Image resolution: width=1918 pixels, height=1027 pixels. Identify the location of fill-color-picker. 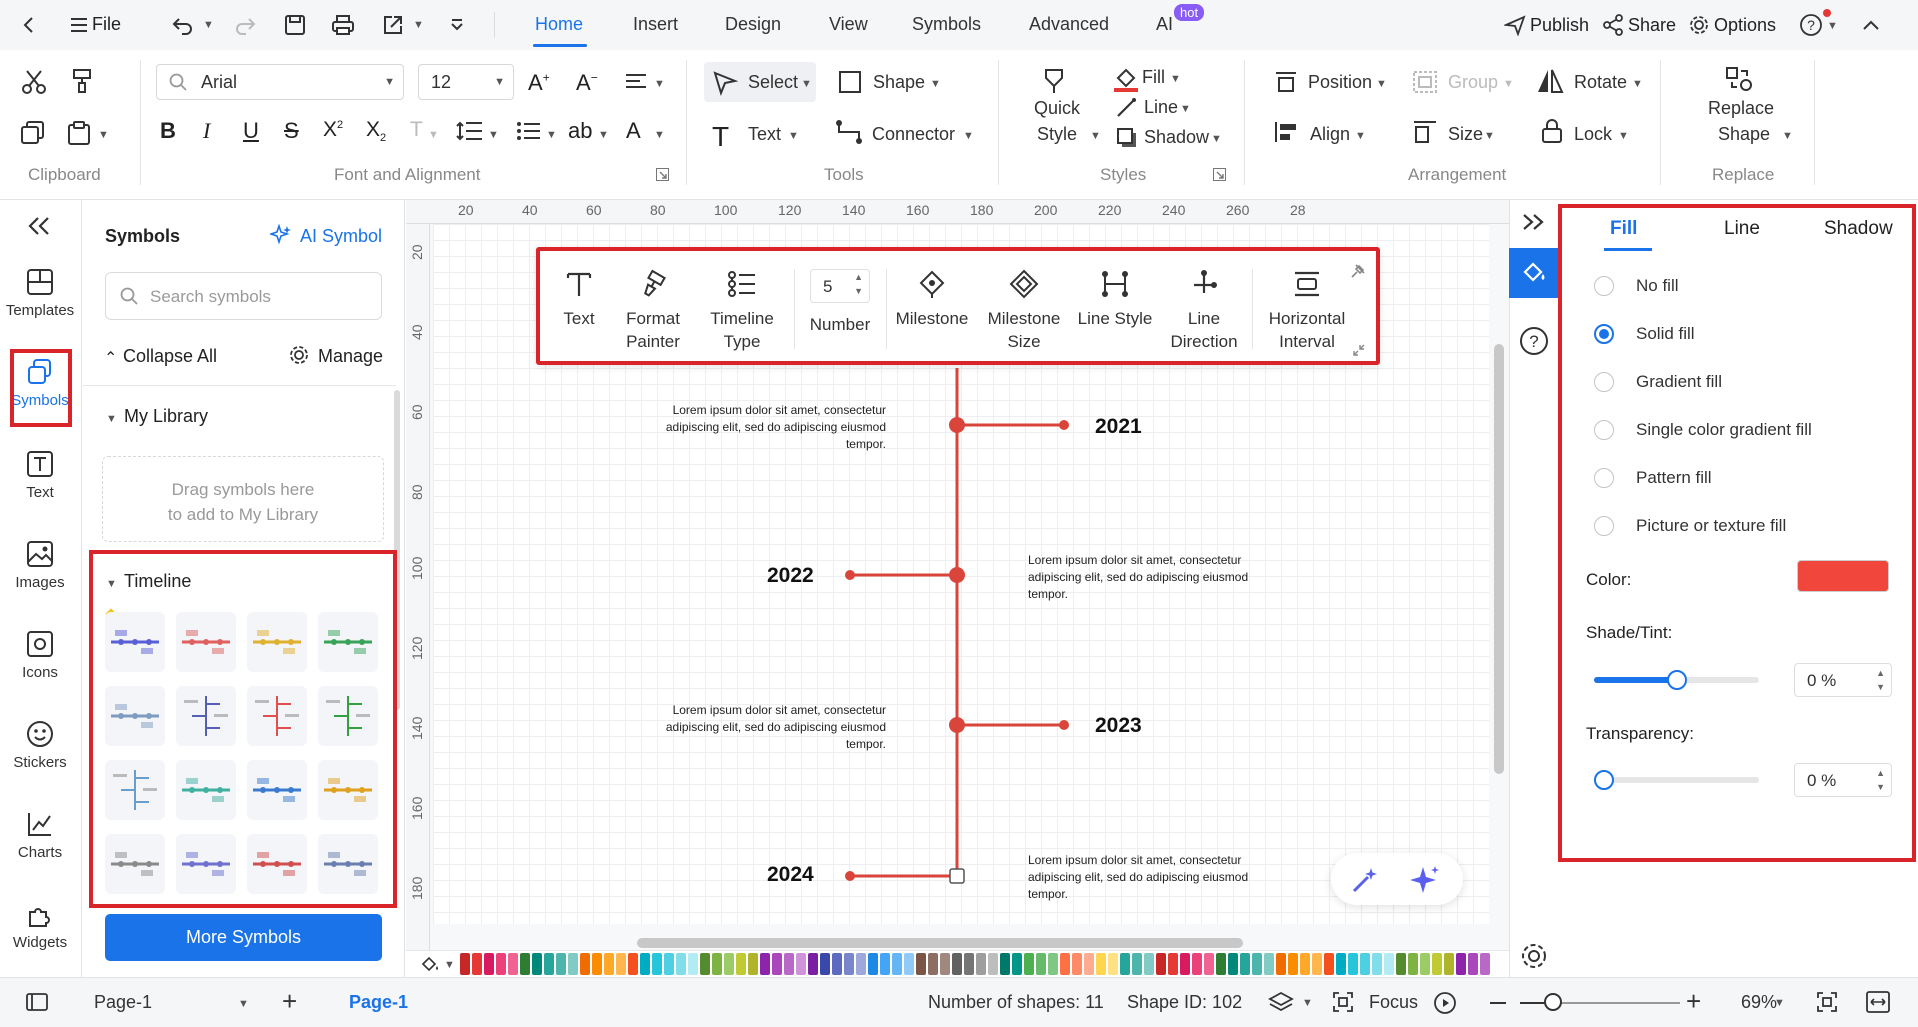
(1843, 576).